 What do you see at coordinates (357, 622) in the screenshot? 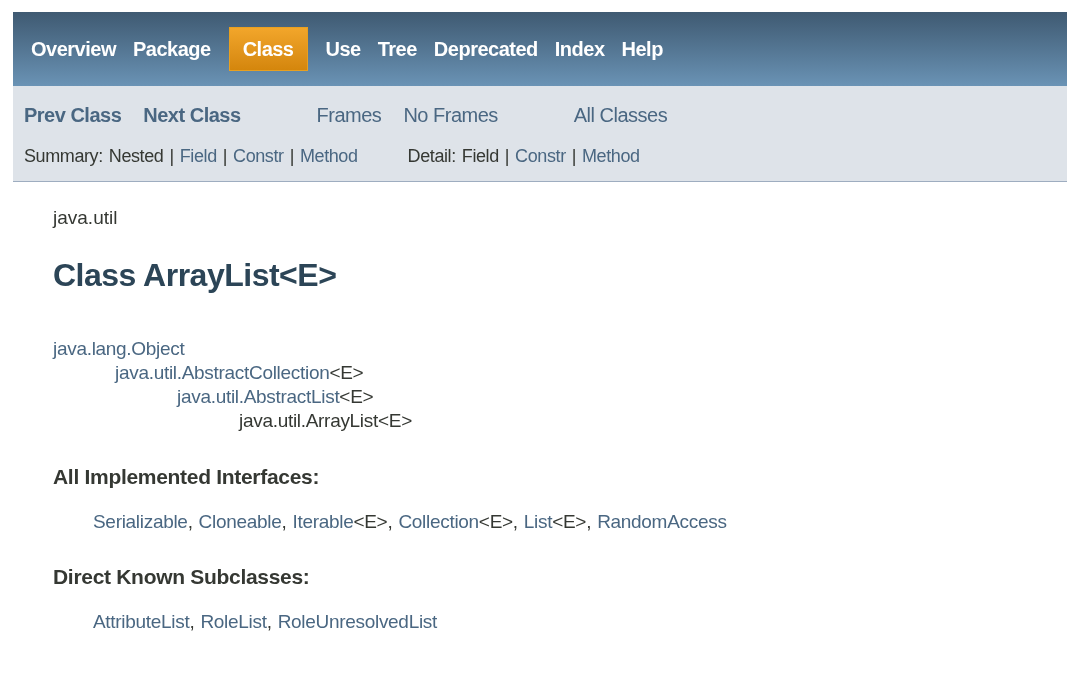
I see `class-link: RoleUnresolvedList` at bounding box center [357, 622].